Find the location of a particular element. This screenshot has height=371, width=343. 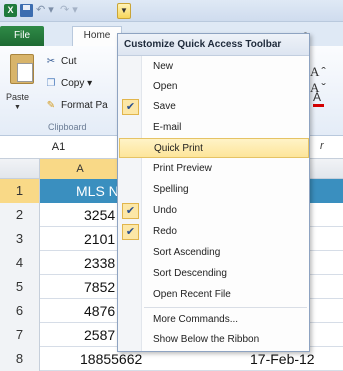

select-all-corner is located at coordinates (20, 169).